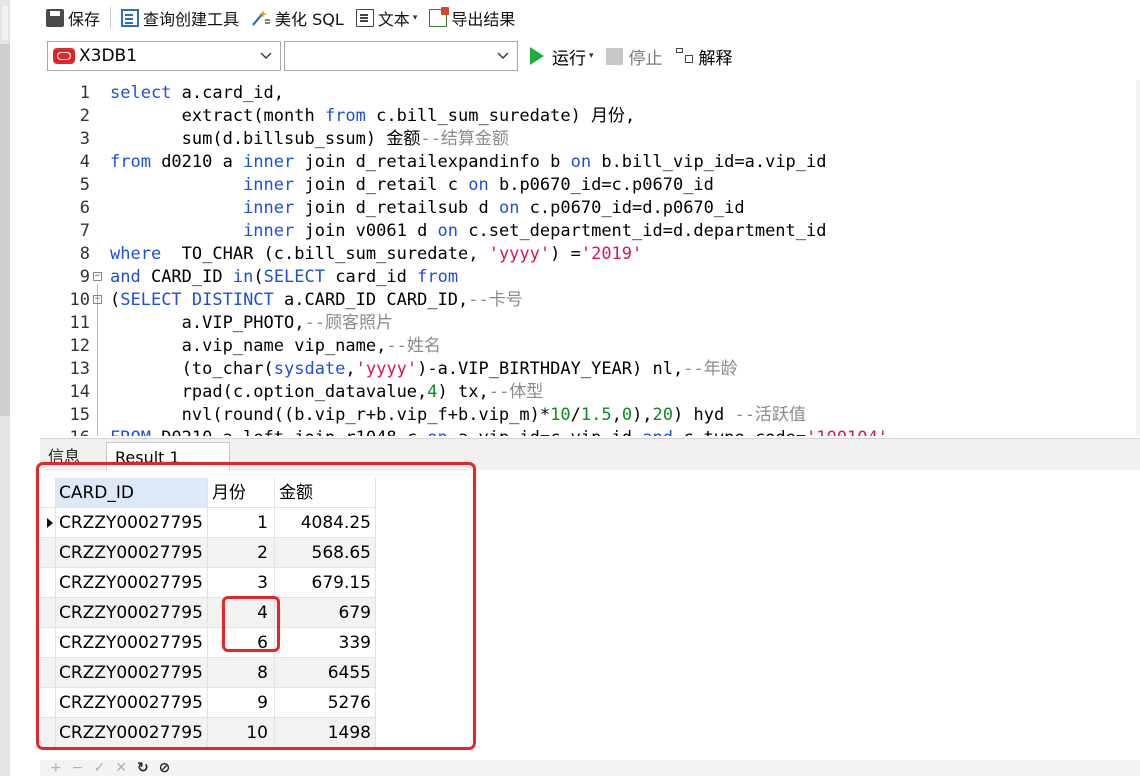  What do you see at coordinates (241, 733) in the screenshot?
I see `cell-month: 10` at bounding box center [241, 733].